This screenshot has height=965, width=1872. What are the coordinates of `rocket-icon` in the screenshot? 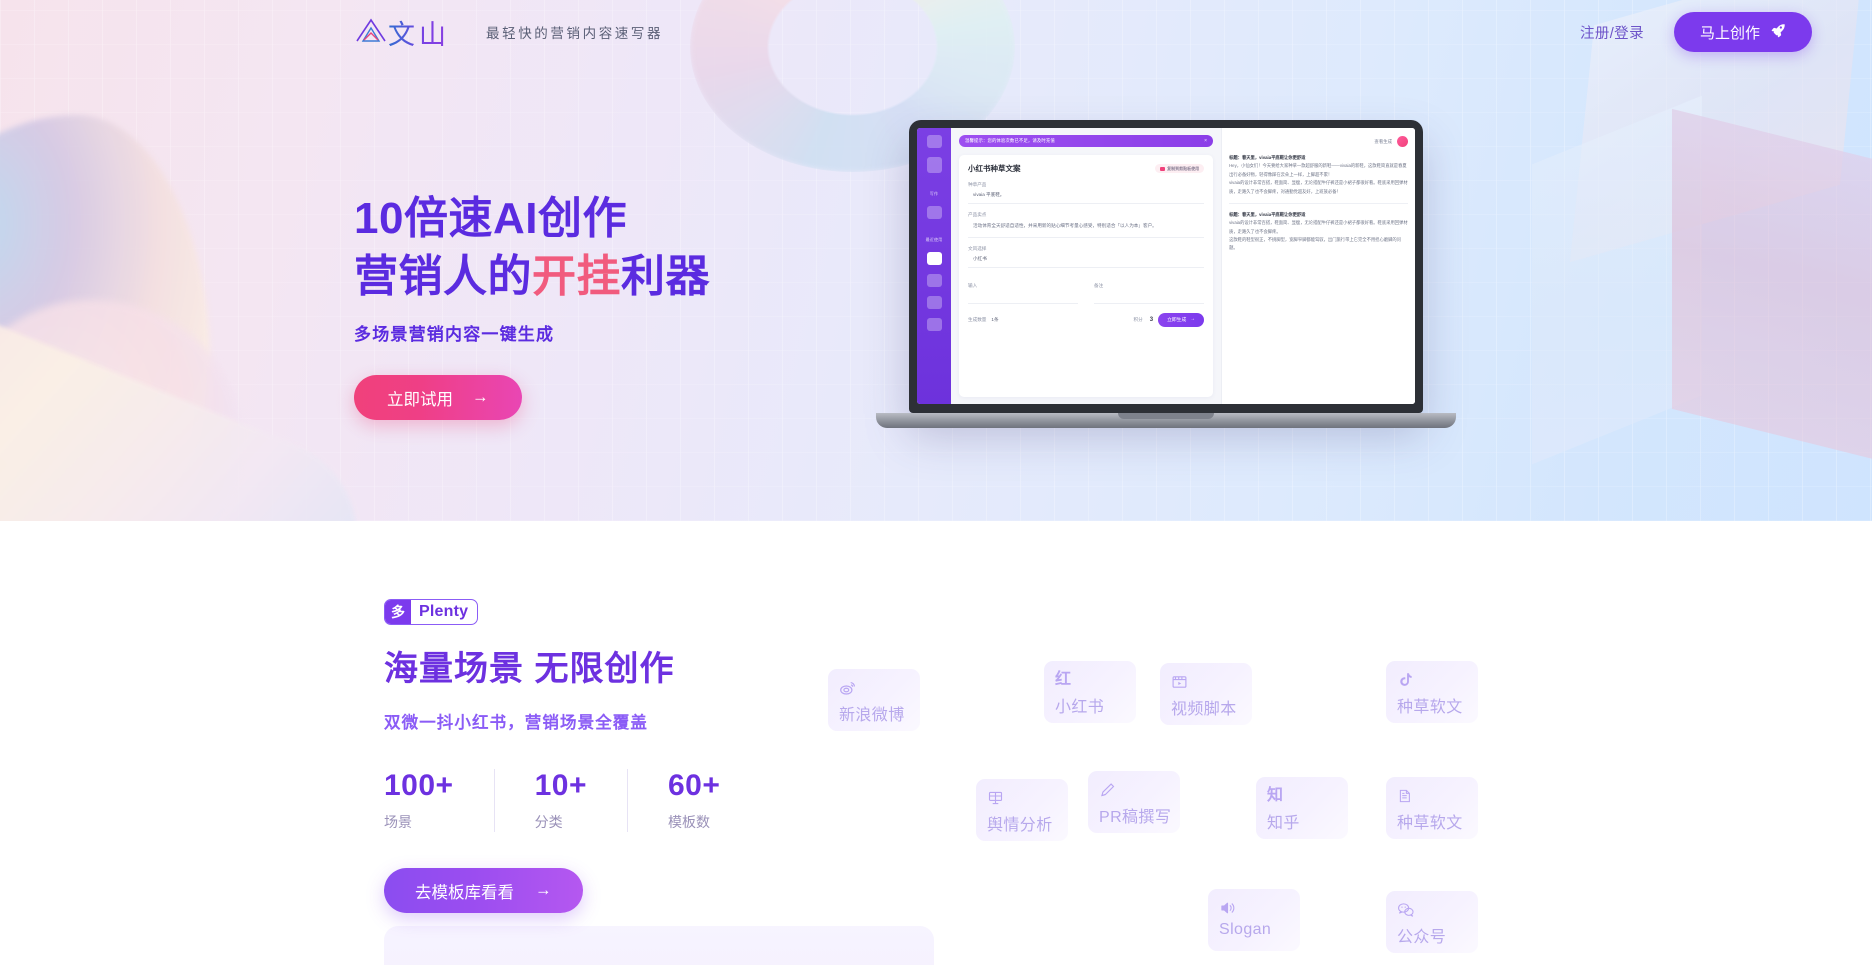 It's located at (1778, 32).